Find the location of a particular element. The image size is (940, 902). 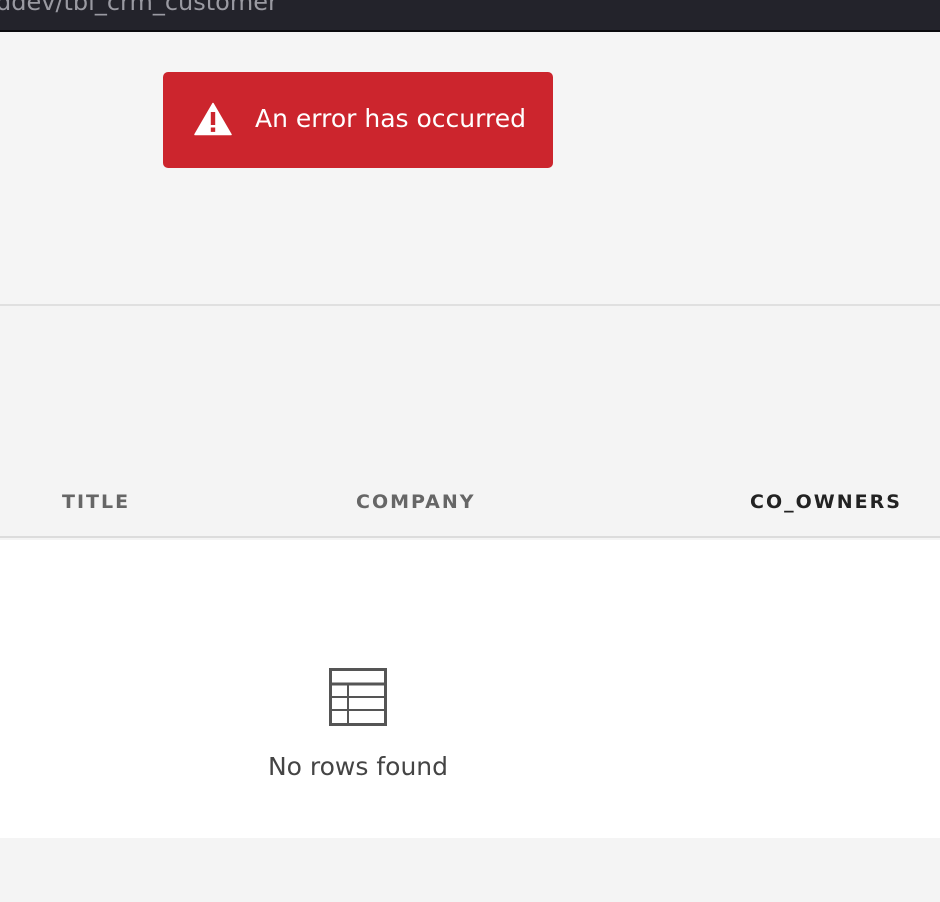

empty-state-message: No rows found is located at coordinates (358, 766).